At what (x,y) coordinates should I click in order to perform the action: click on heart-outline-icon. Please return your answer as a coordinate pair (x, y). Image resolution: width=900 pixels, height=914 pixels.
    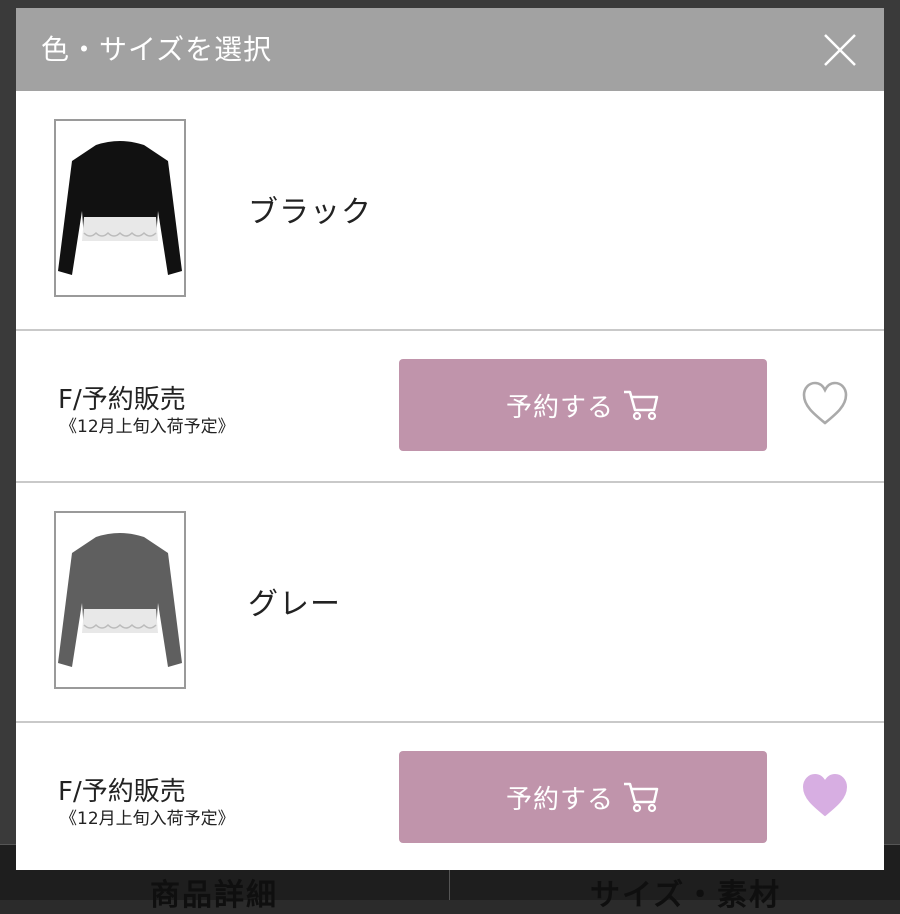
    Looking at the image, I should click on (825, 403).